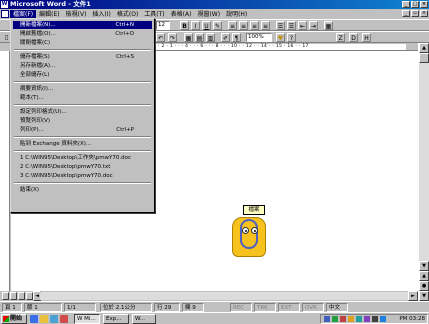  What do you see at coordinates (181, 14) in the screenshot?
I see `menu-table: 表格(A)` at bounding box center [181, 14].